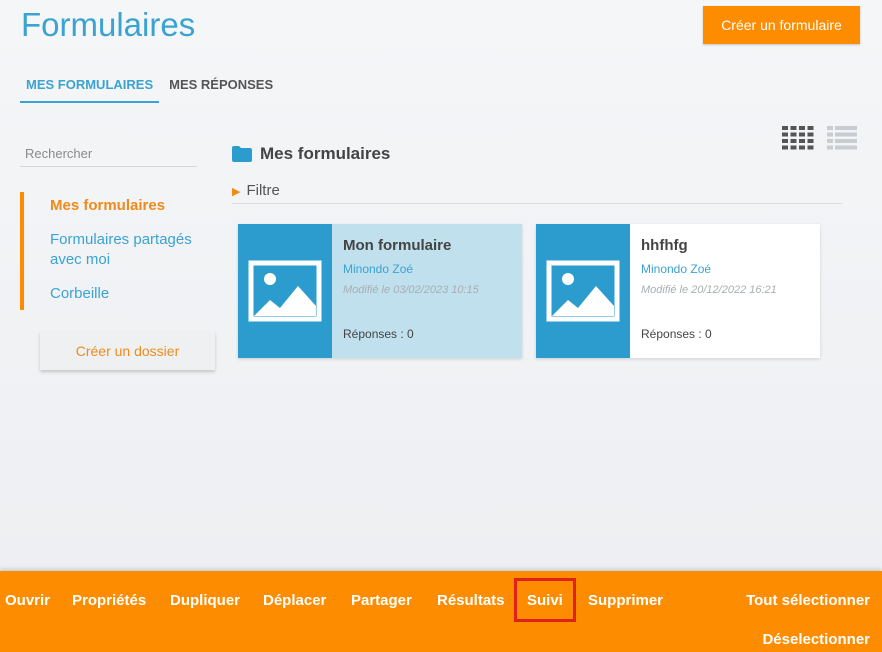  Describe the element at coordinates (397, 245) in the screenshot. I see `card-title: Mon formulaire` at that location.